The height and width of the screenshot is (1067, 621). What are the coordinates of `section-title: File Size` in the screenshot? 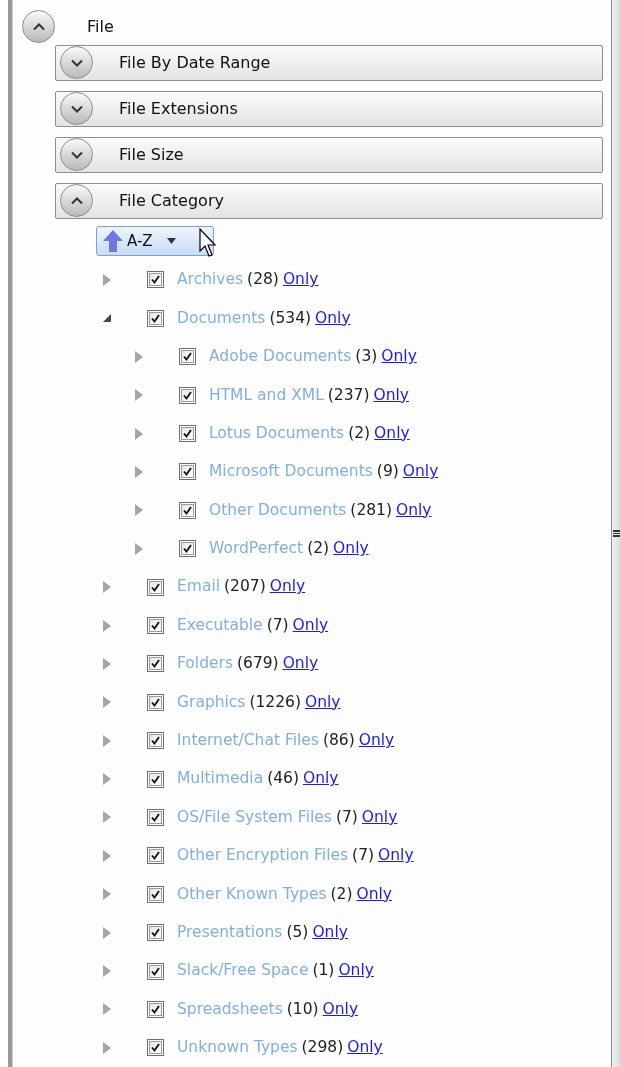 It's located at (151, 154).